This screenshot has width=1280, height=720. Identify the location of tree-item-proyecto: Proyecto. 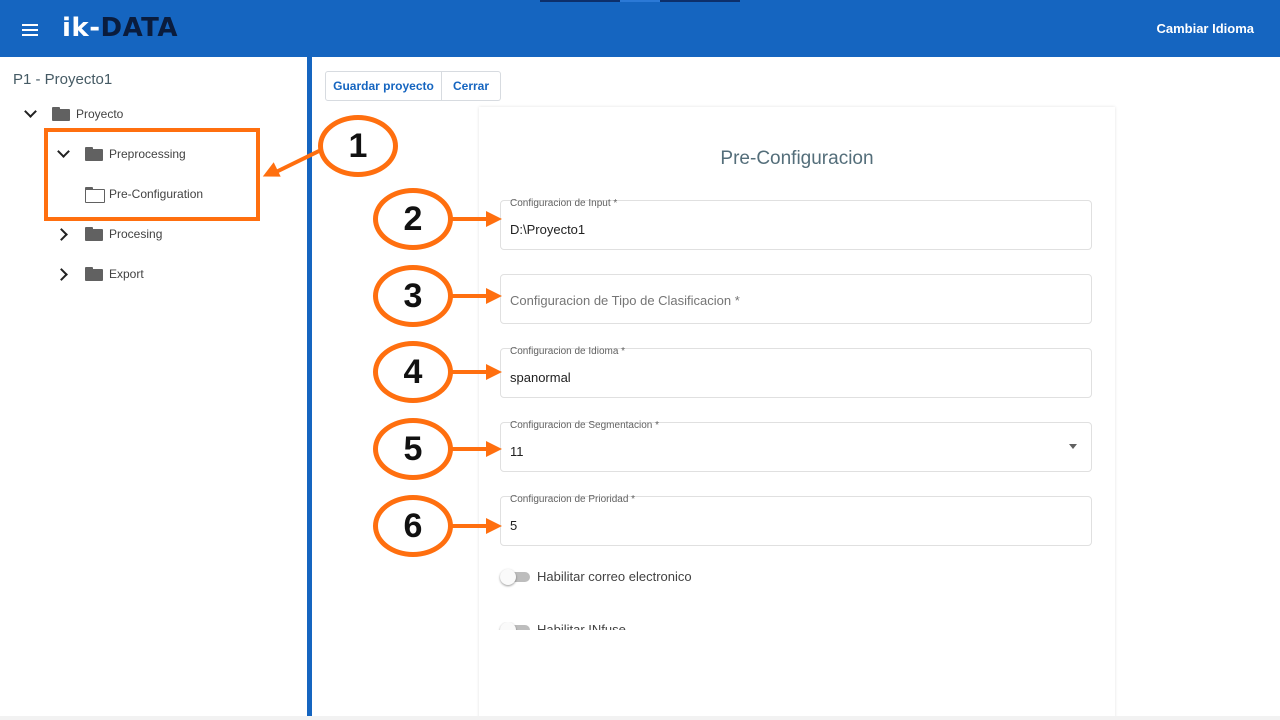
(71, 114).